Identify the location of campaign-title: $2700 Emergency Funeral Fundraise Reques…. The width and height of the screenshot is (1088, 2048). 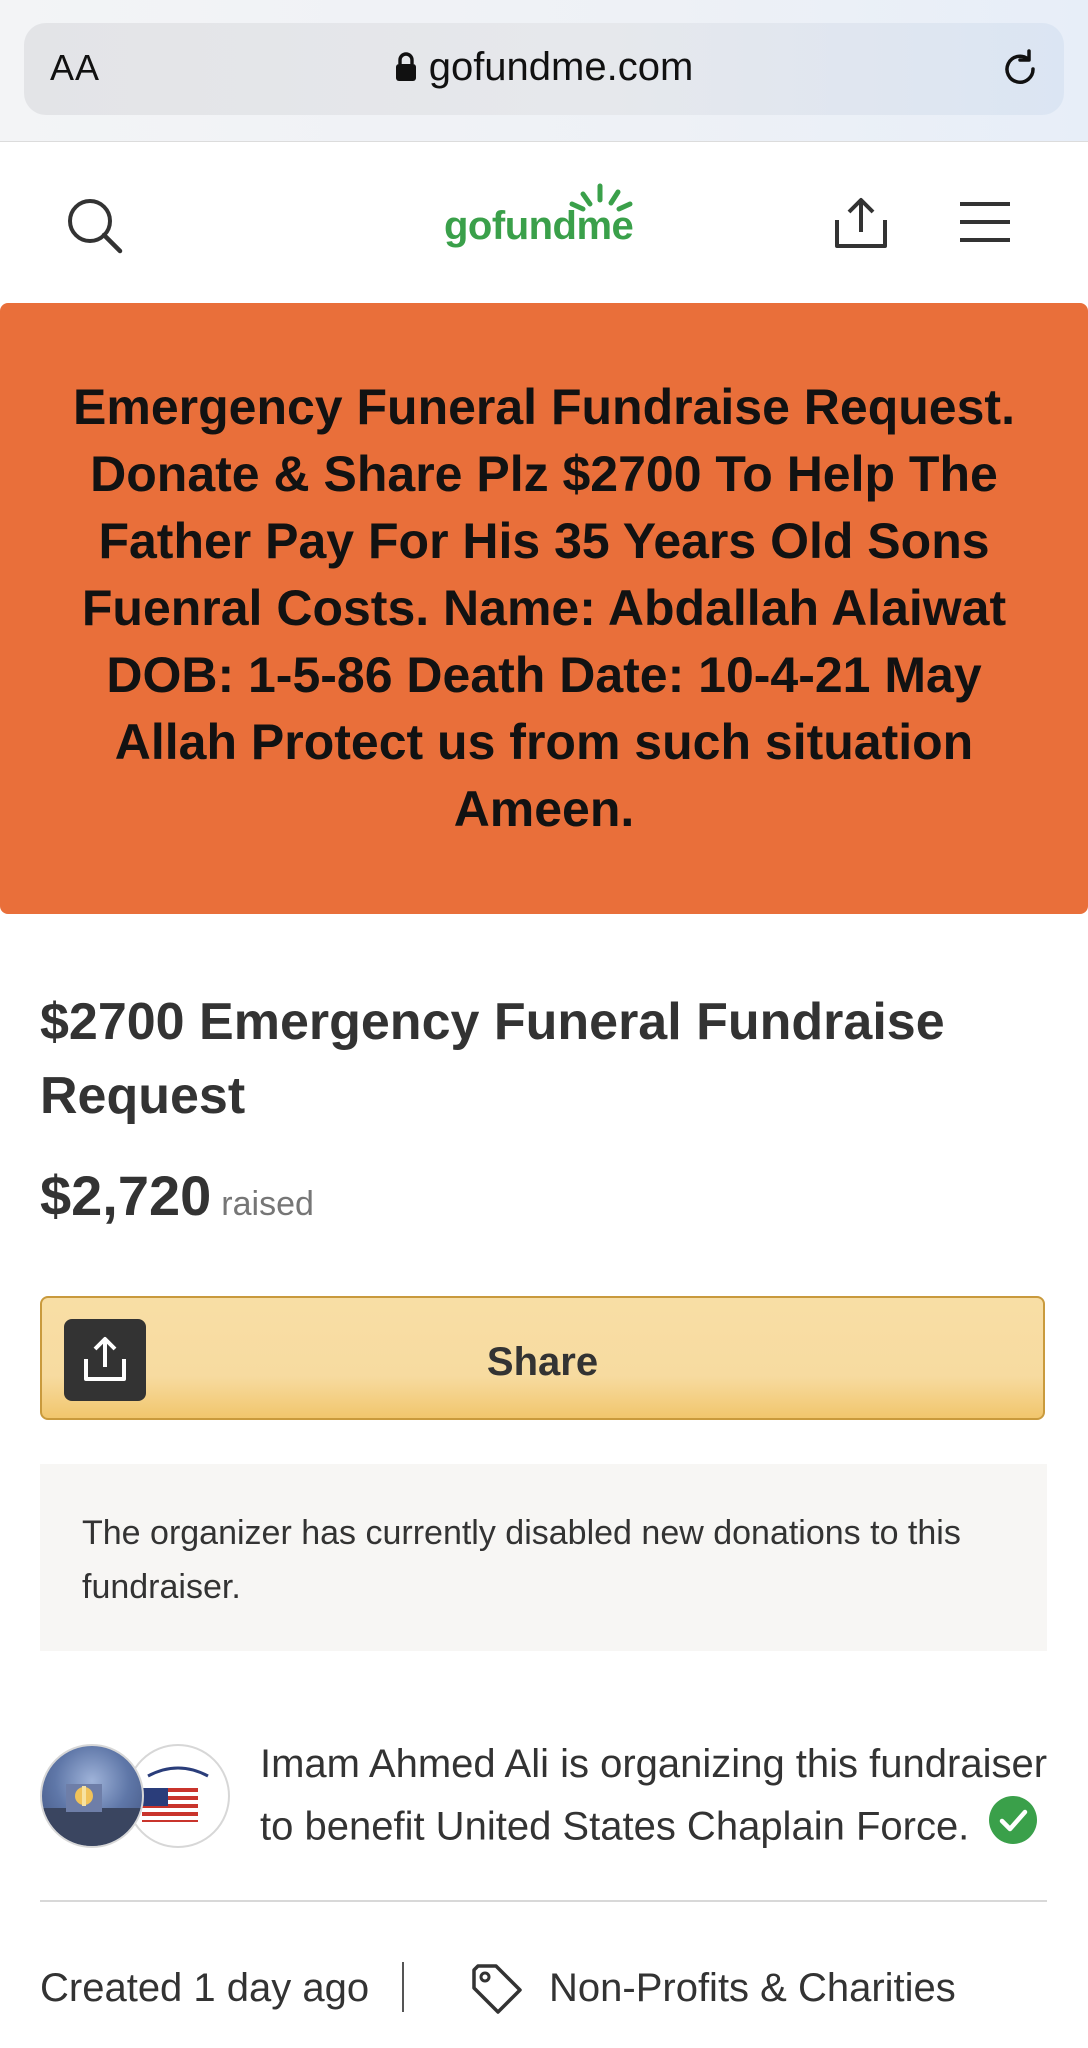
(492, 1059).